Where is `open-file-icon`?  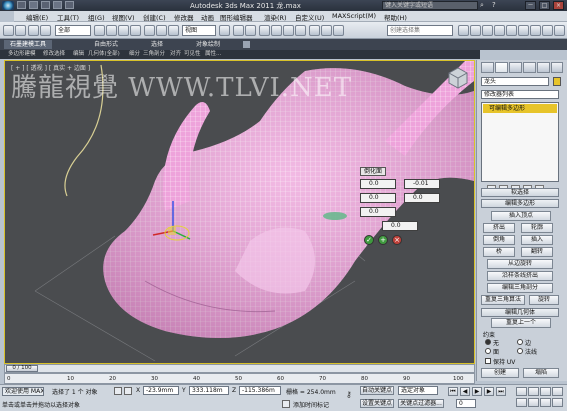
open-file-icon is located at coordinates (33, 5).